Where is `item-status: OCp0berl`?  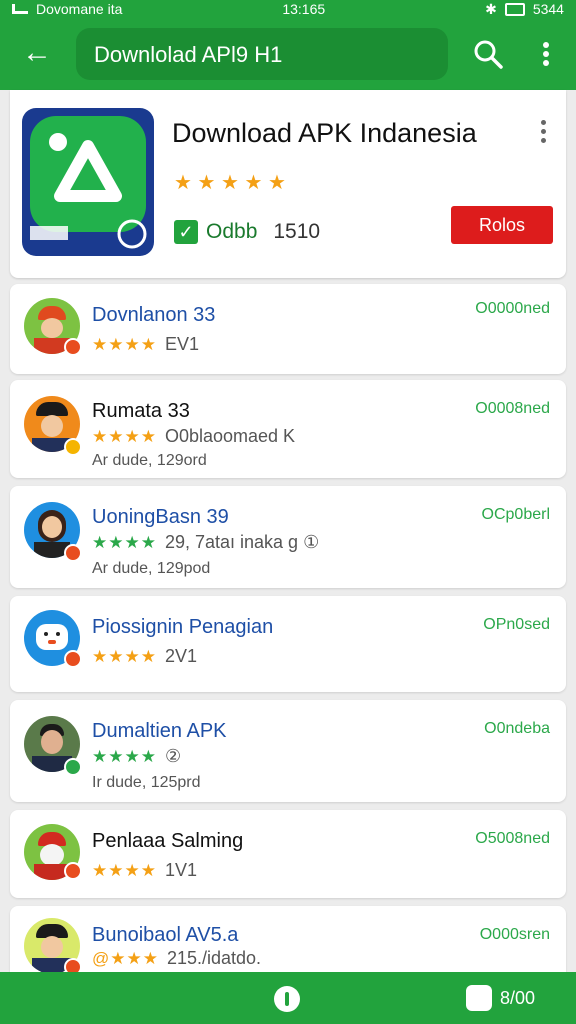 item-status: OCp0berl is located at coordinates (515, 514).